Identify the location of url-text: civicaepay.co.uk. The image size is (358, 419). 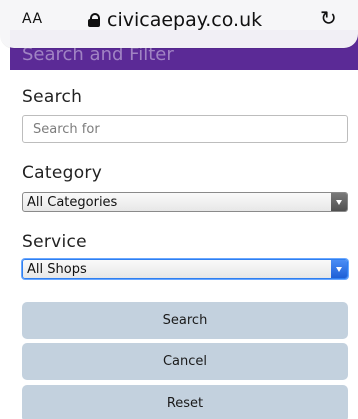
(185, 20).